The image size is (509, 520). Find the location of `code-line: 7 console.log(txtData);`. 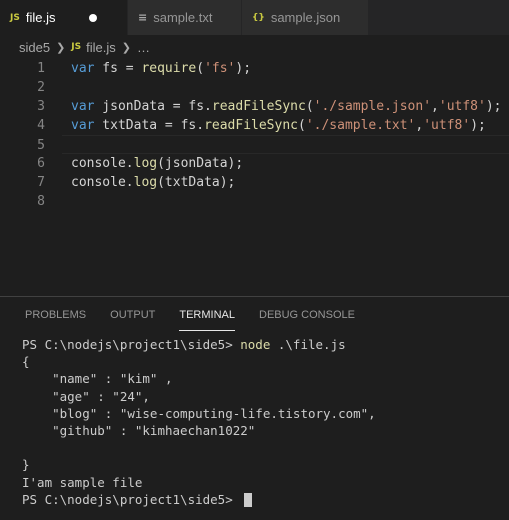

code-line: 7 console.log(txtData); is located at coordinates (254, 182).